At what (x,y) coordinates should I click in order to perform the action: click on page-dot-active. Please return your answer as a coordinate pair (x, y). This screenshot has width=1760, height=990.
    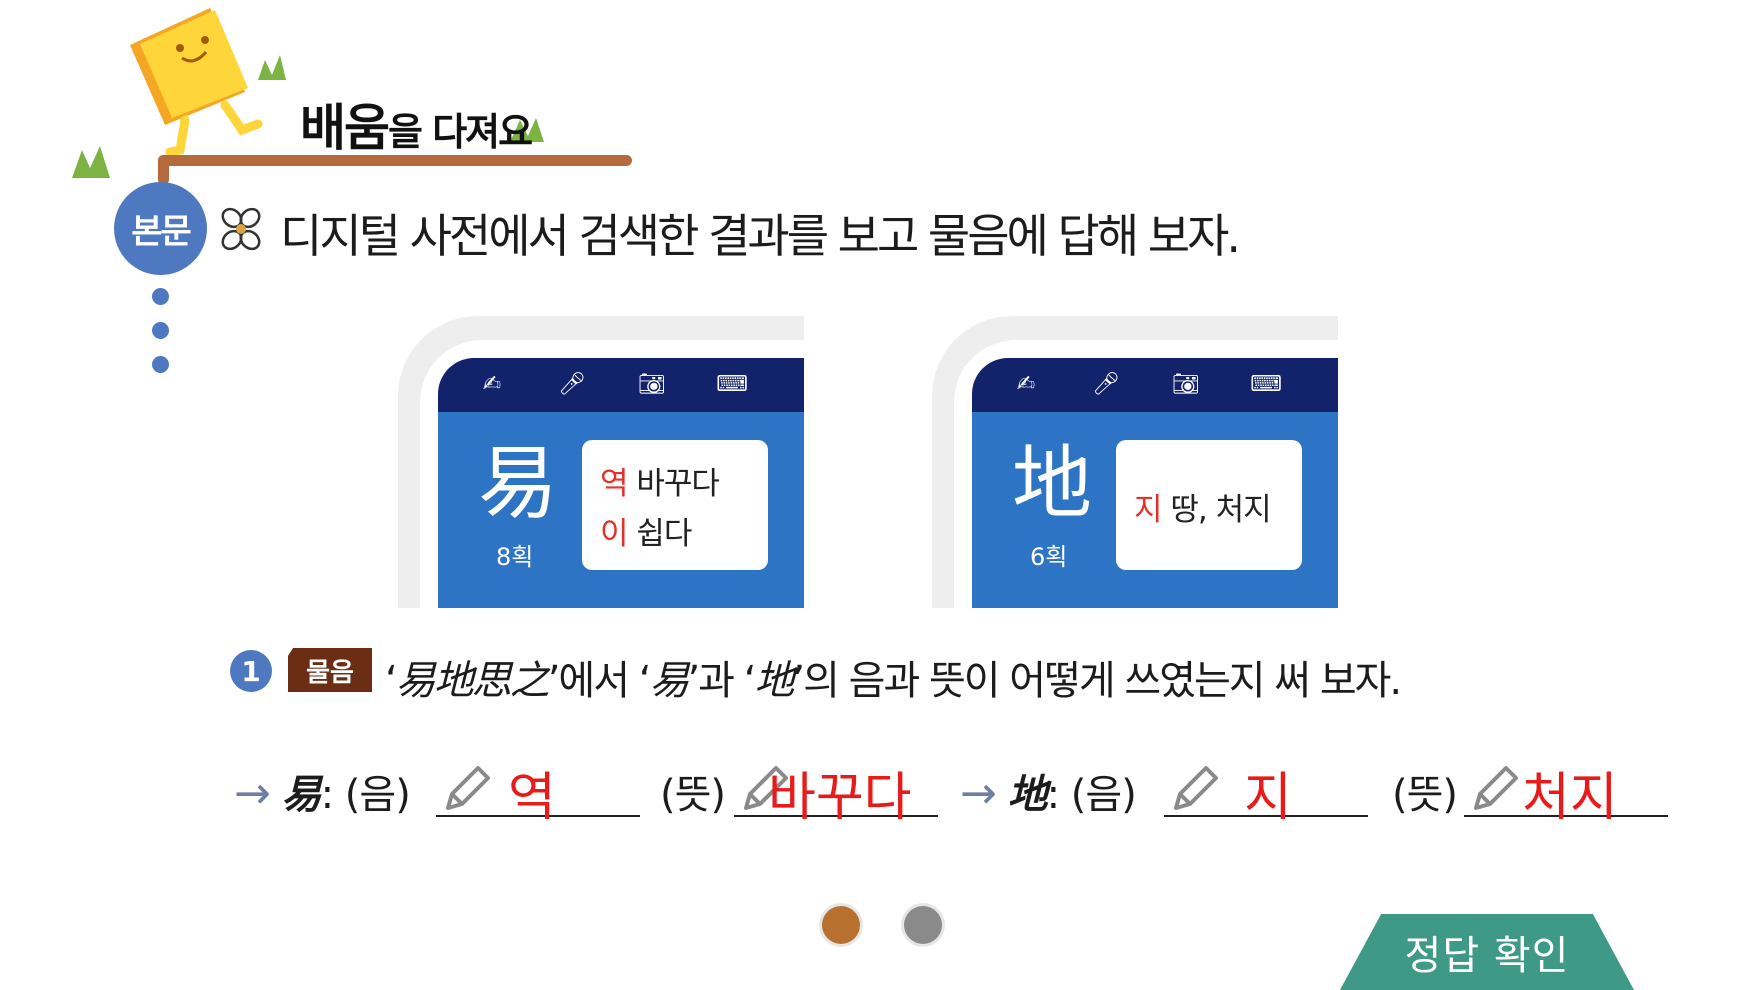
    Looking at the image, I should click on (841, 925).